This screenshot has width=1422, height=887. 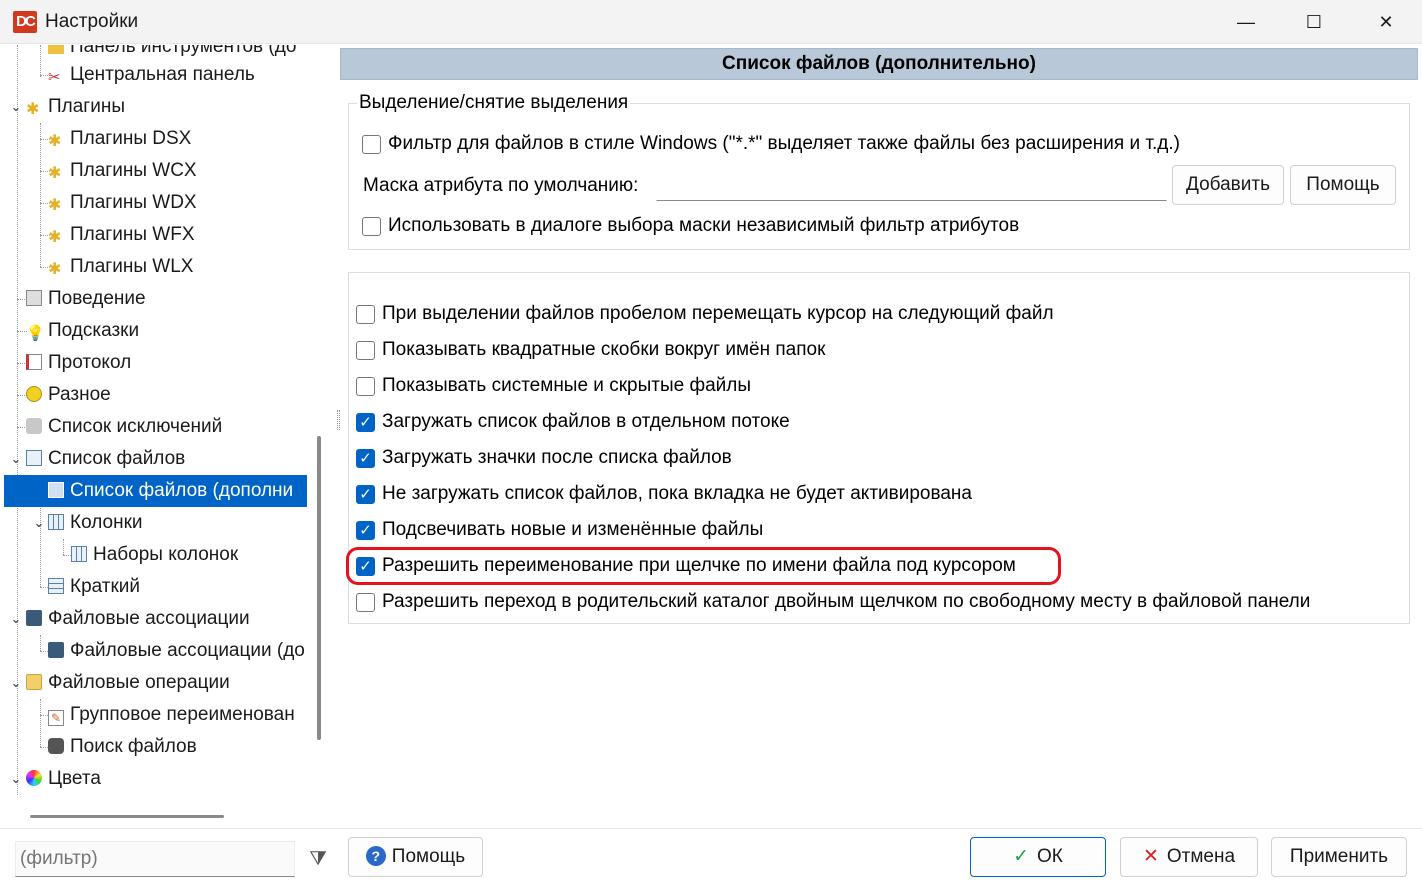 I want to click on tree-item-file-operations: Файловые операции, so click(x=128, y=683).